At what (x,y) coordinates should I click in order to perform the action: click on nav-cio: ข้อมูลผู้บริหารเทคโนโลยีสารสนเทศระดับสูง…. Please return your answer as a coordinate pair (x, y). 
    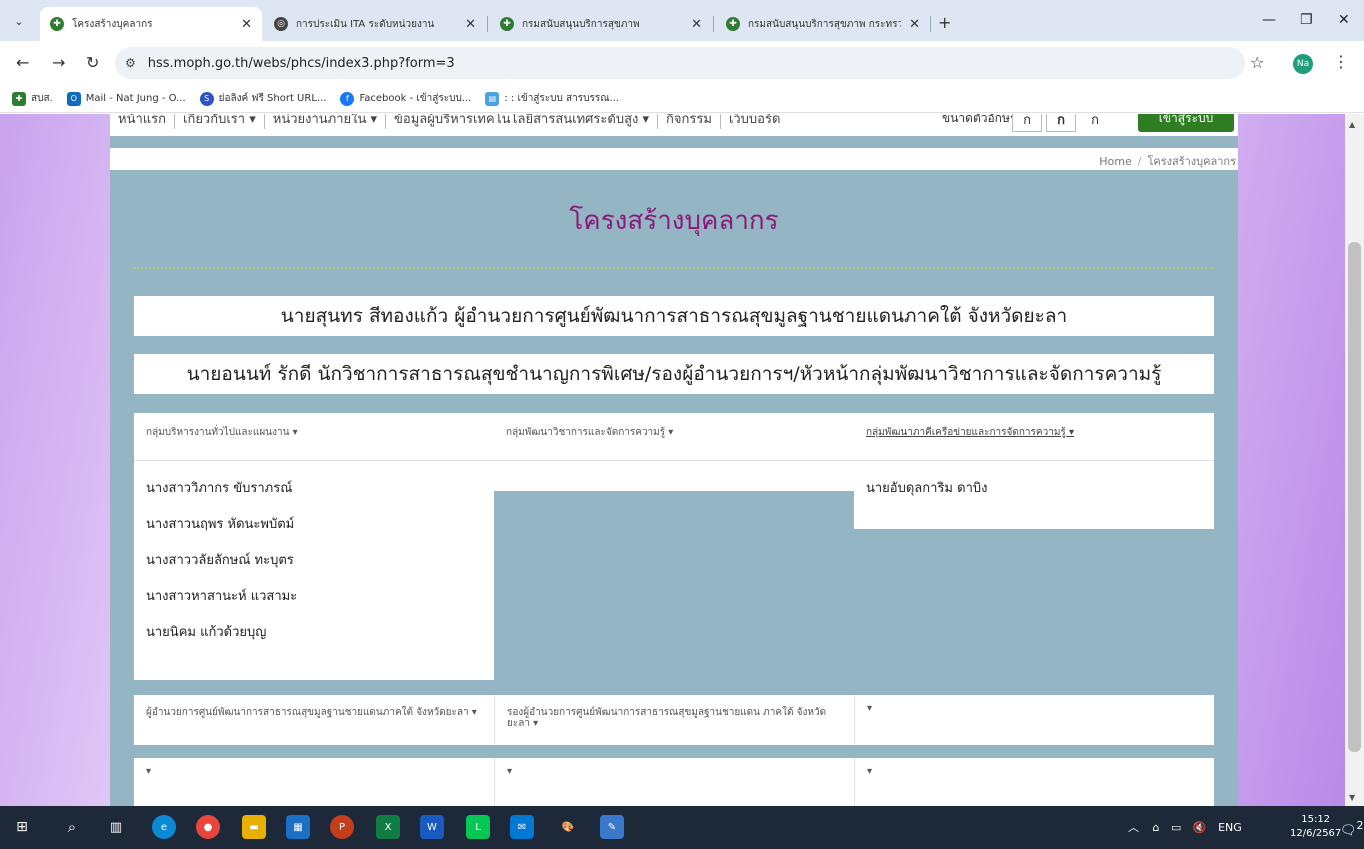
    Looking at the image, I should click on (522, 121).